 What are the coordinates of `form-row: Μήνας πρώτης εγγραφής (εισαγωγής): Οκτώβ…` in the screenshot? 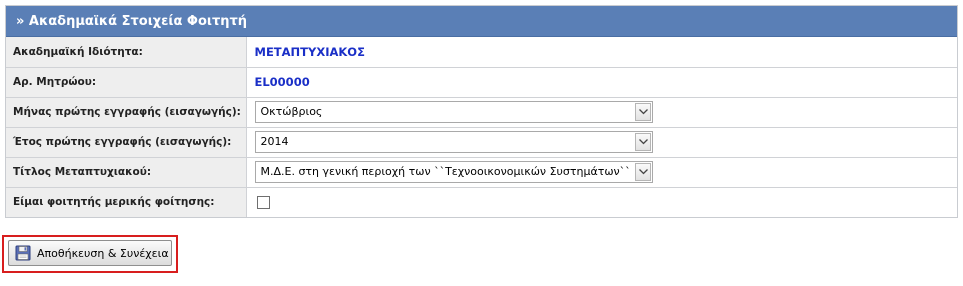 It's located at (481, 111).